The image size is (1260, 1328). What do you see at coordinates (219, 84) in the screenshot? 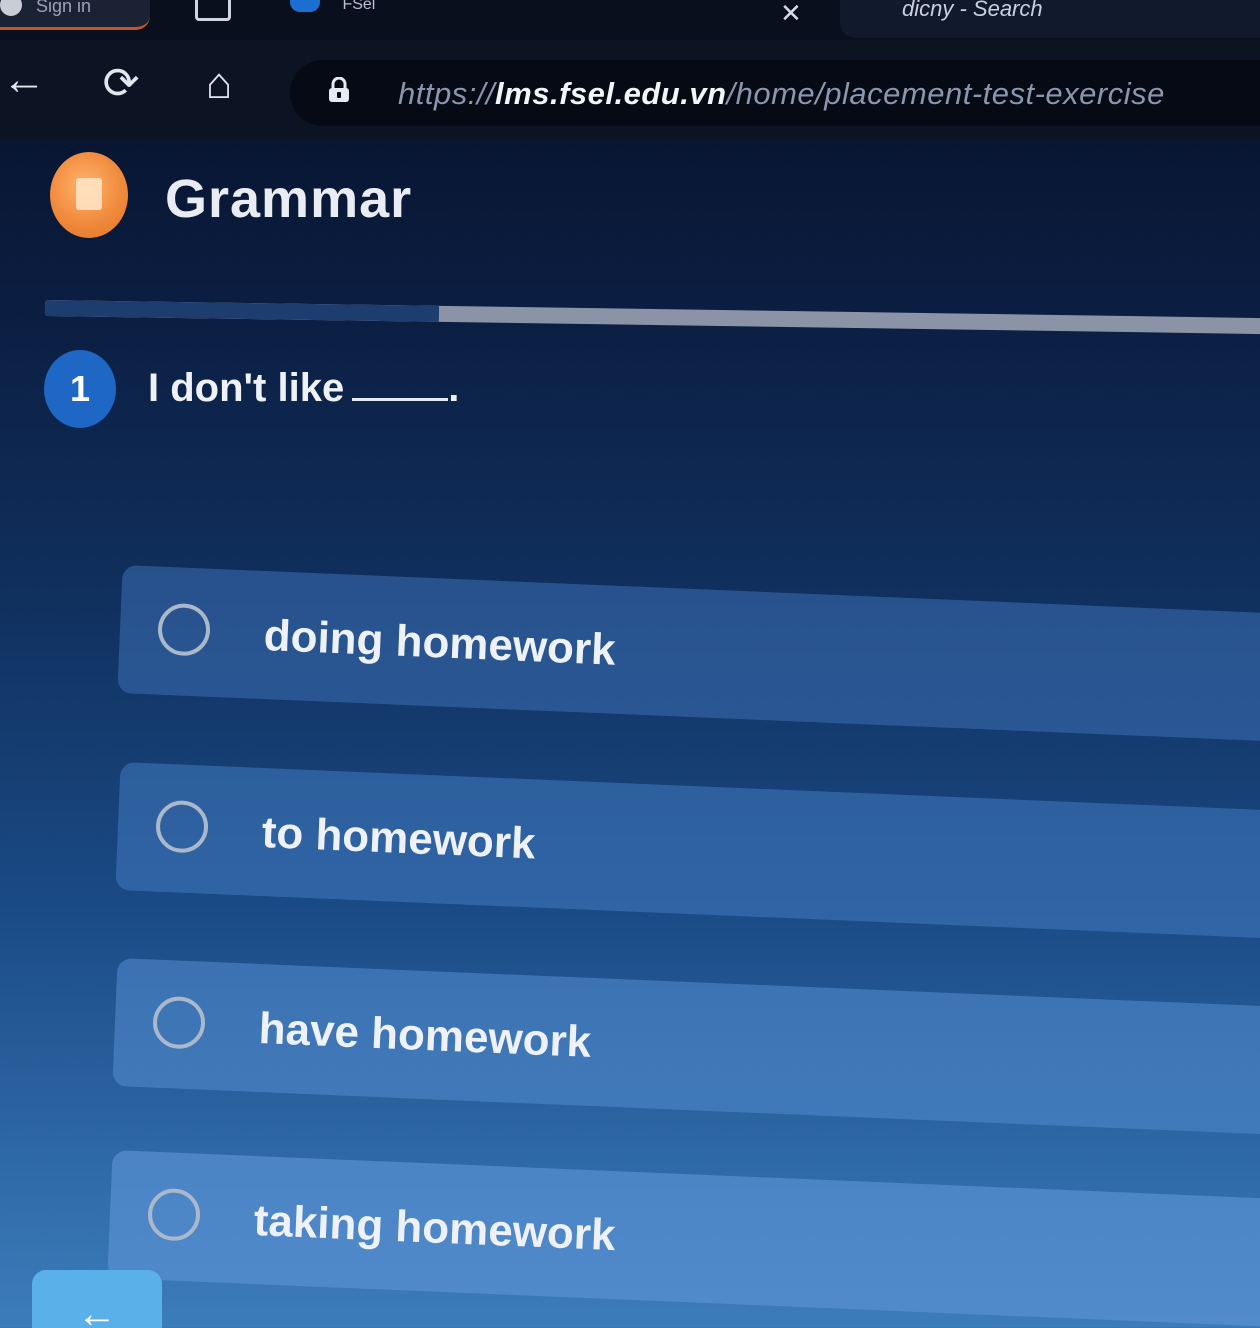
I see `home-icon: ⌂` at bounding box center [219, 84].